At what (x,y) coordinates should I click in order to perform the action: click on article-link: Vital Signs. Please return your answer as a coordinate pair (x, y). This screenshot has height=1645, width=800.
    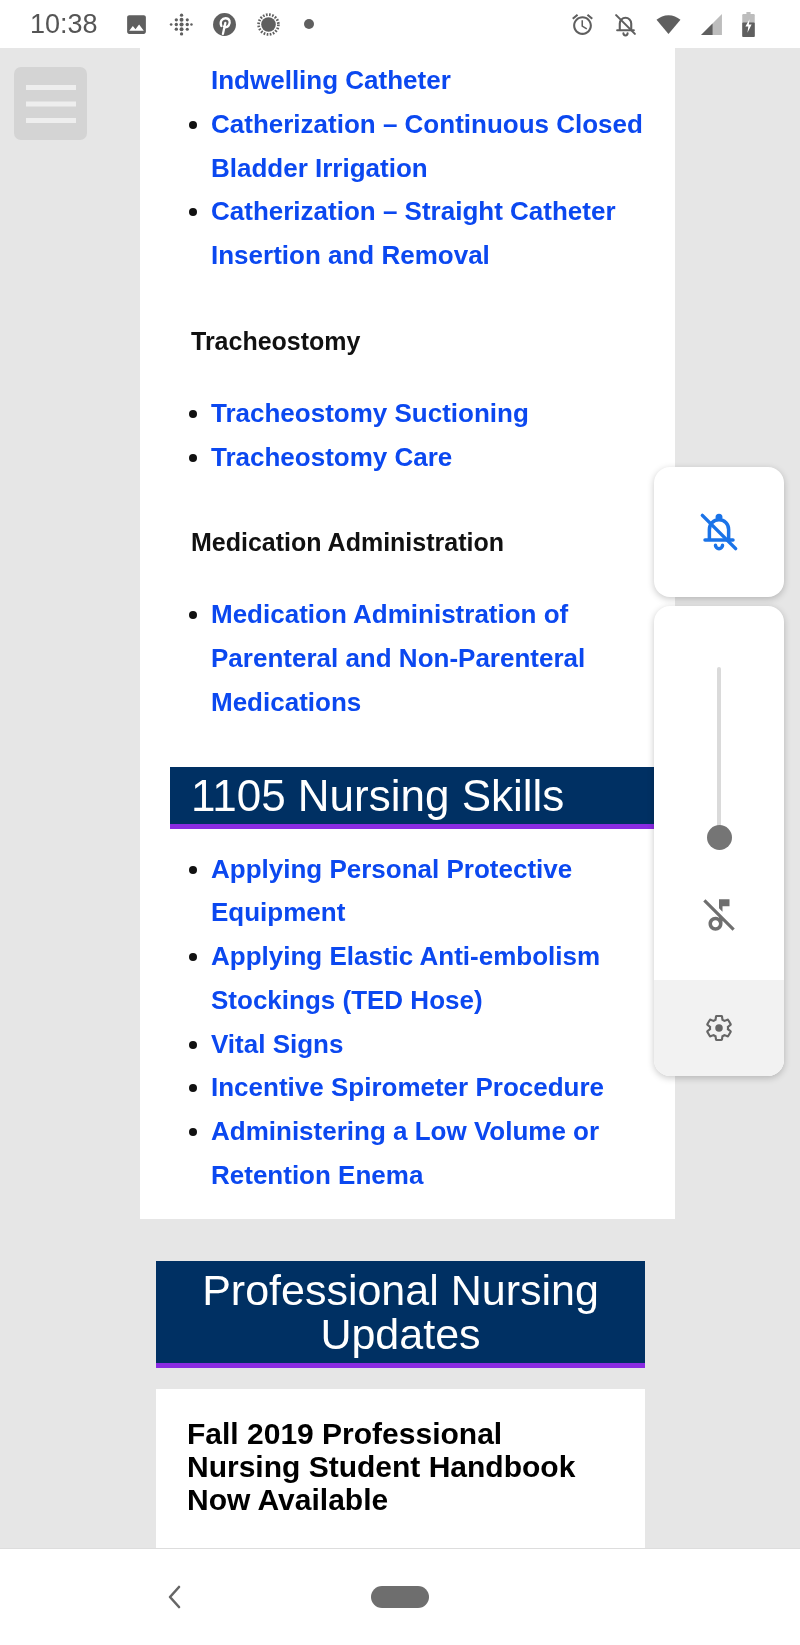
    Looking at the image, I should click on (277, 1044).